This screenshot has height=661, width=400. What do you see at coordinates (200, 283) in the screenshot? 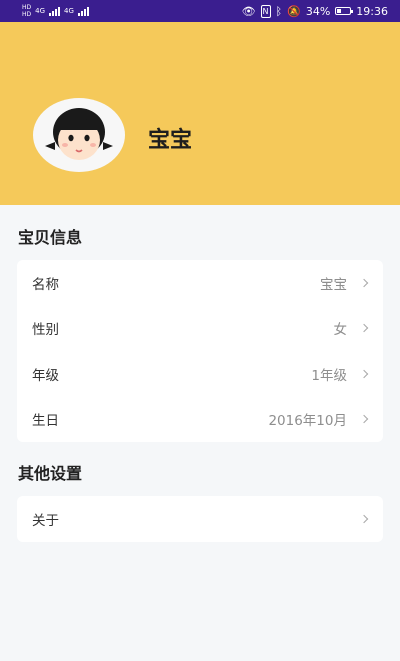
I see `row-name: 名称 宝宝` at bounding box center [200, 283].